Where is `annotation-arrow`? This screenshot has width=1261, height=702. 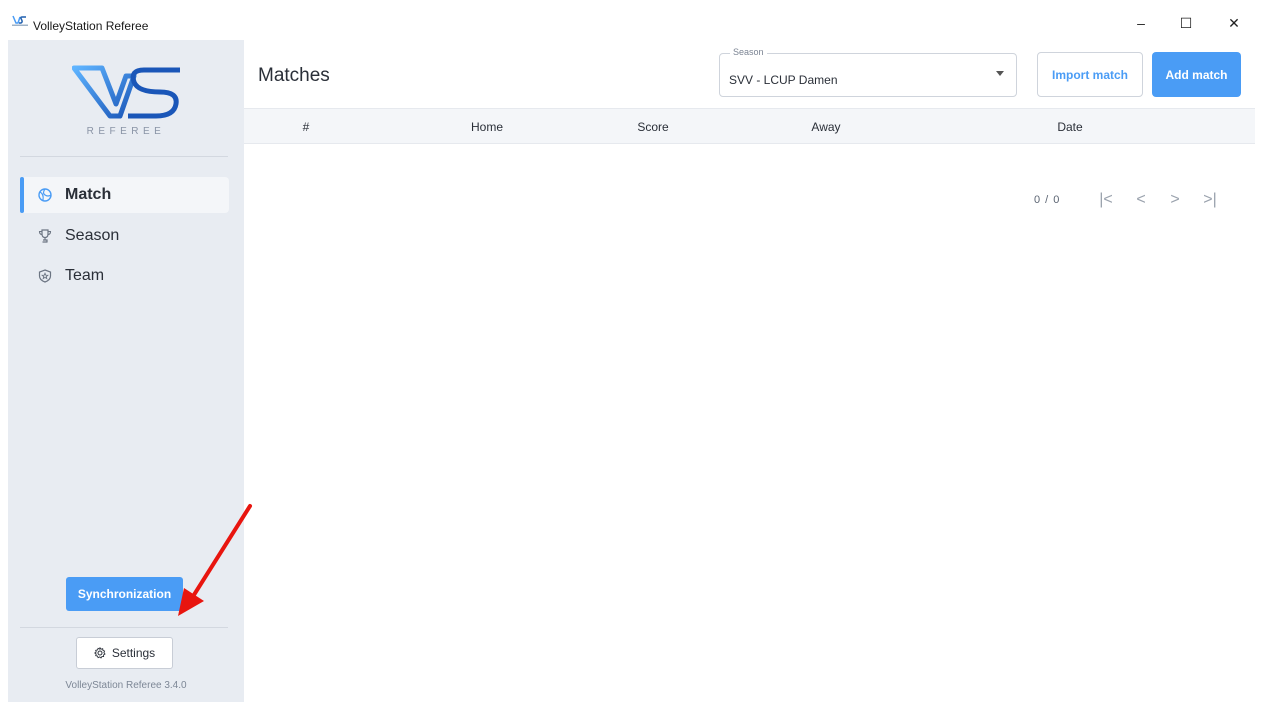
annotation-arrow is located at coordinates (215, 560).